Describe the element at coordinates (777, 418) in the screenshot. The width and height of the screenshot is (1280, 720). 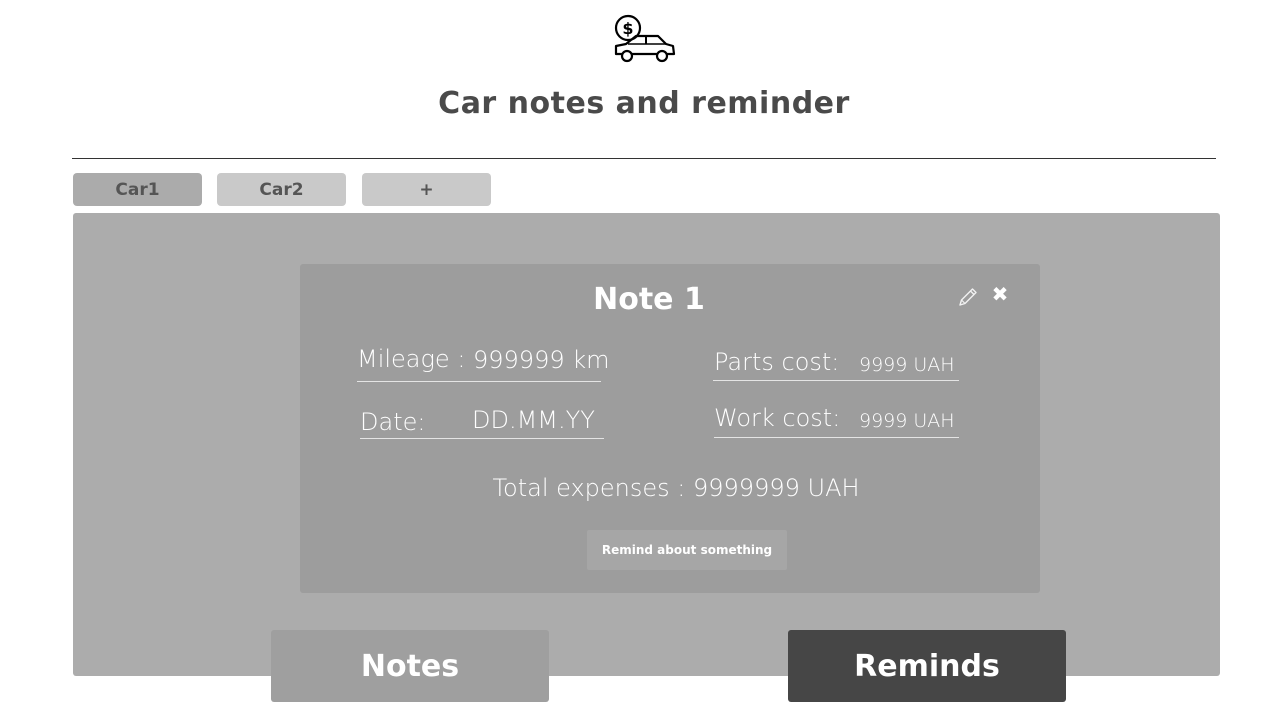
I see `work-cost-label: Work cost:` at that location.